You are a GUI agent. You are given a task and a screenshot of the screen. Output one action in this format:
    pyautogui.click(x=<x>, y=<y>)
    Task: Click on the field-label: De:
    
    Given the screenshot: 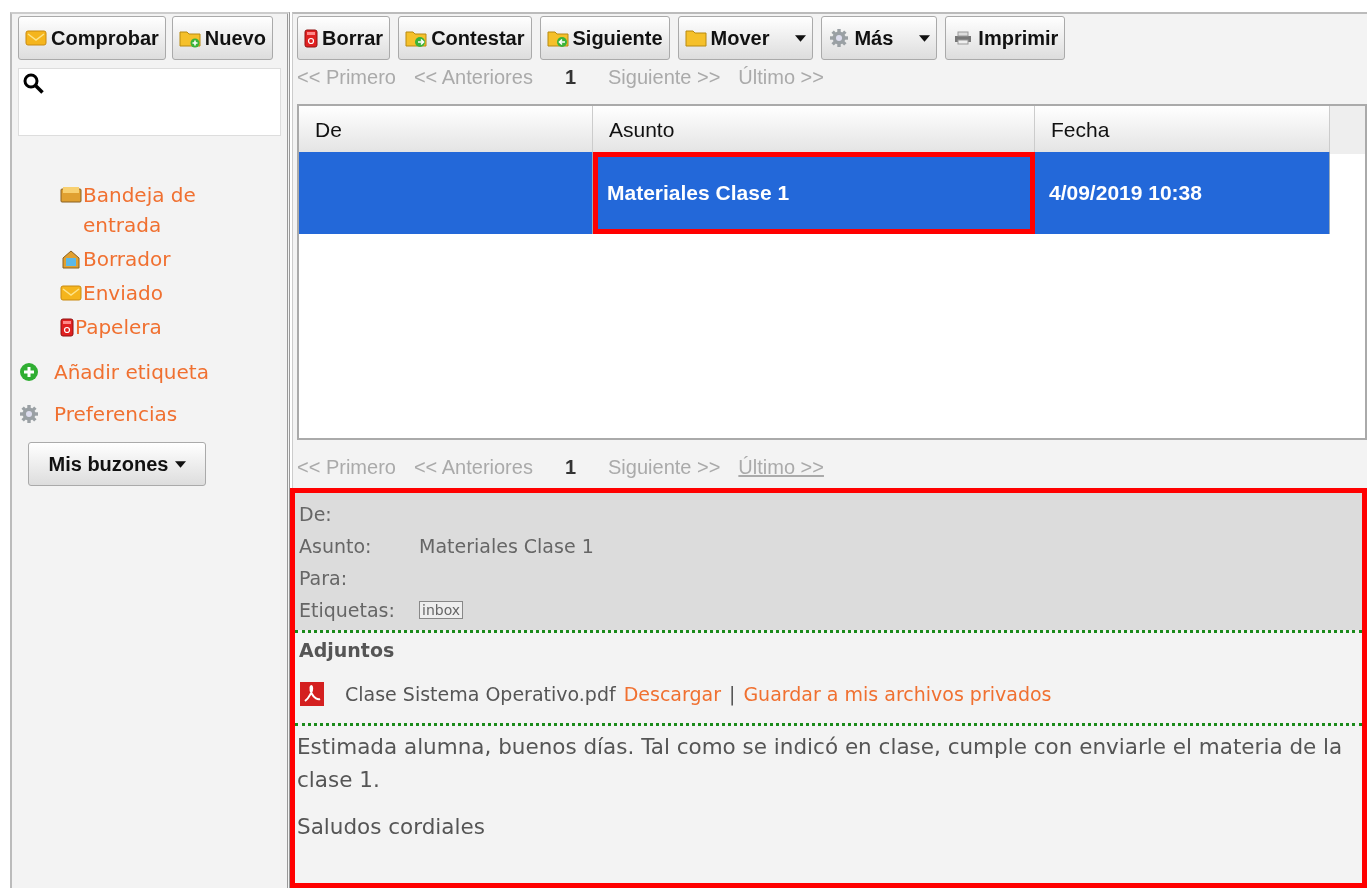 What is the action you would take?
    pyautogui.click(x=316, y=513)
    